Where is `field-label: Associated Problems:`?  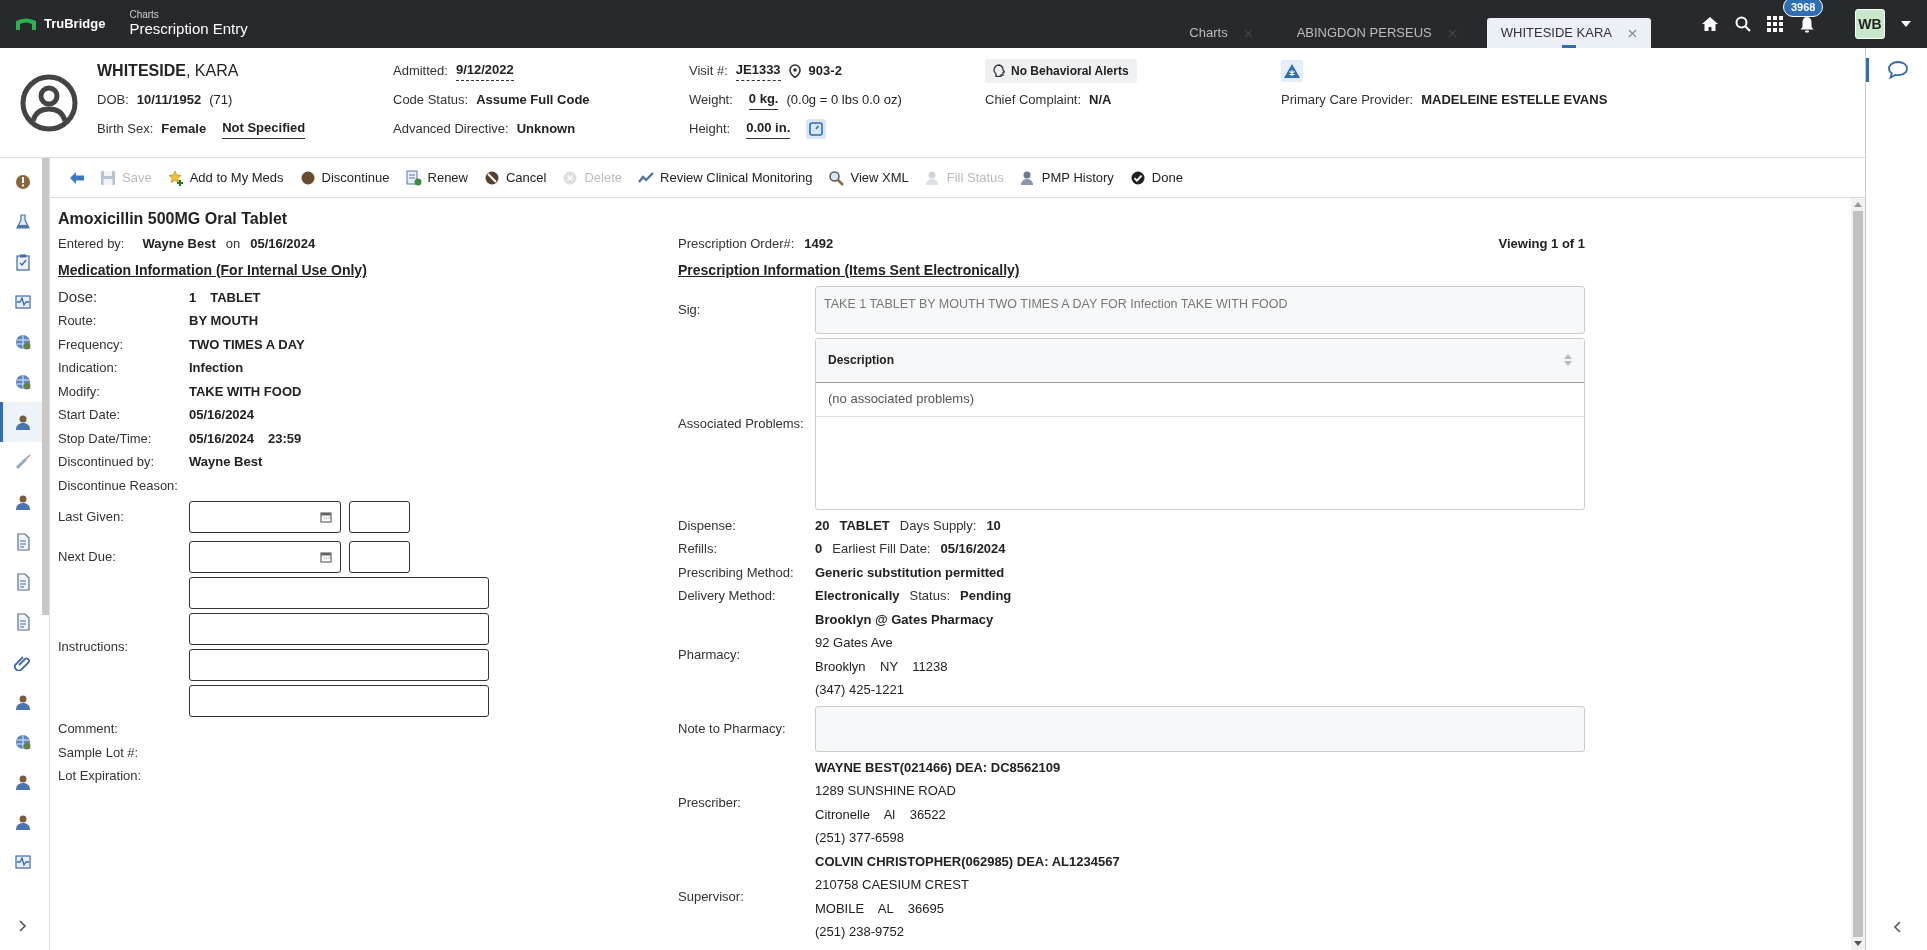
field-label: Associated Problems: is located at coordinates (741, 423).